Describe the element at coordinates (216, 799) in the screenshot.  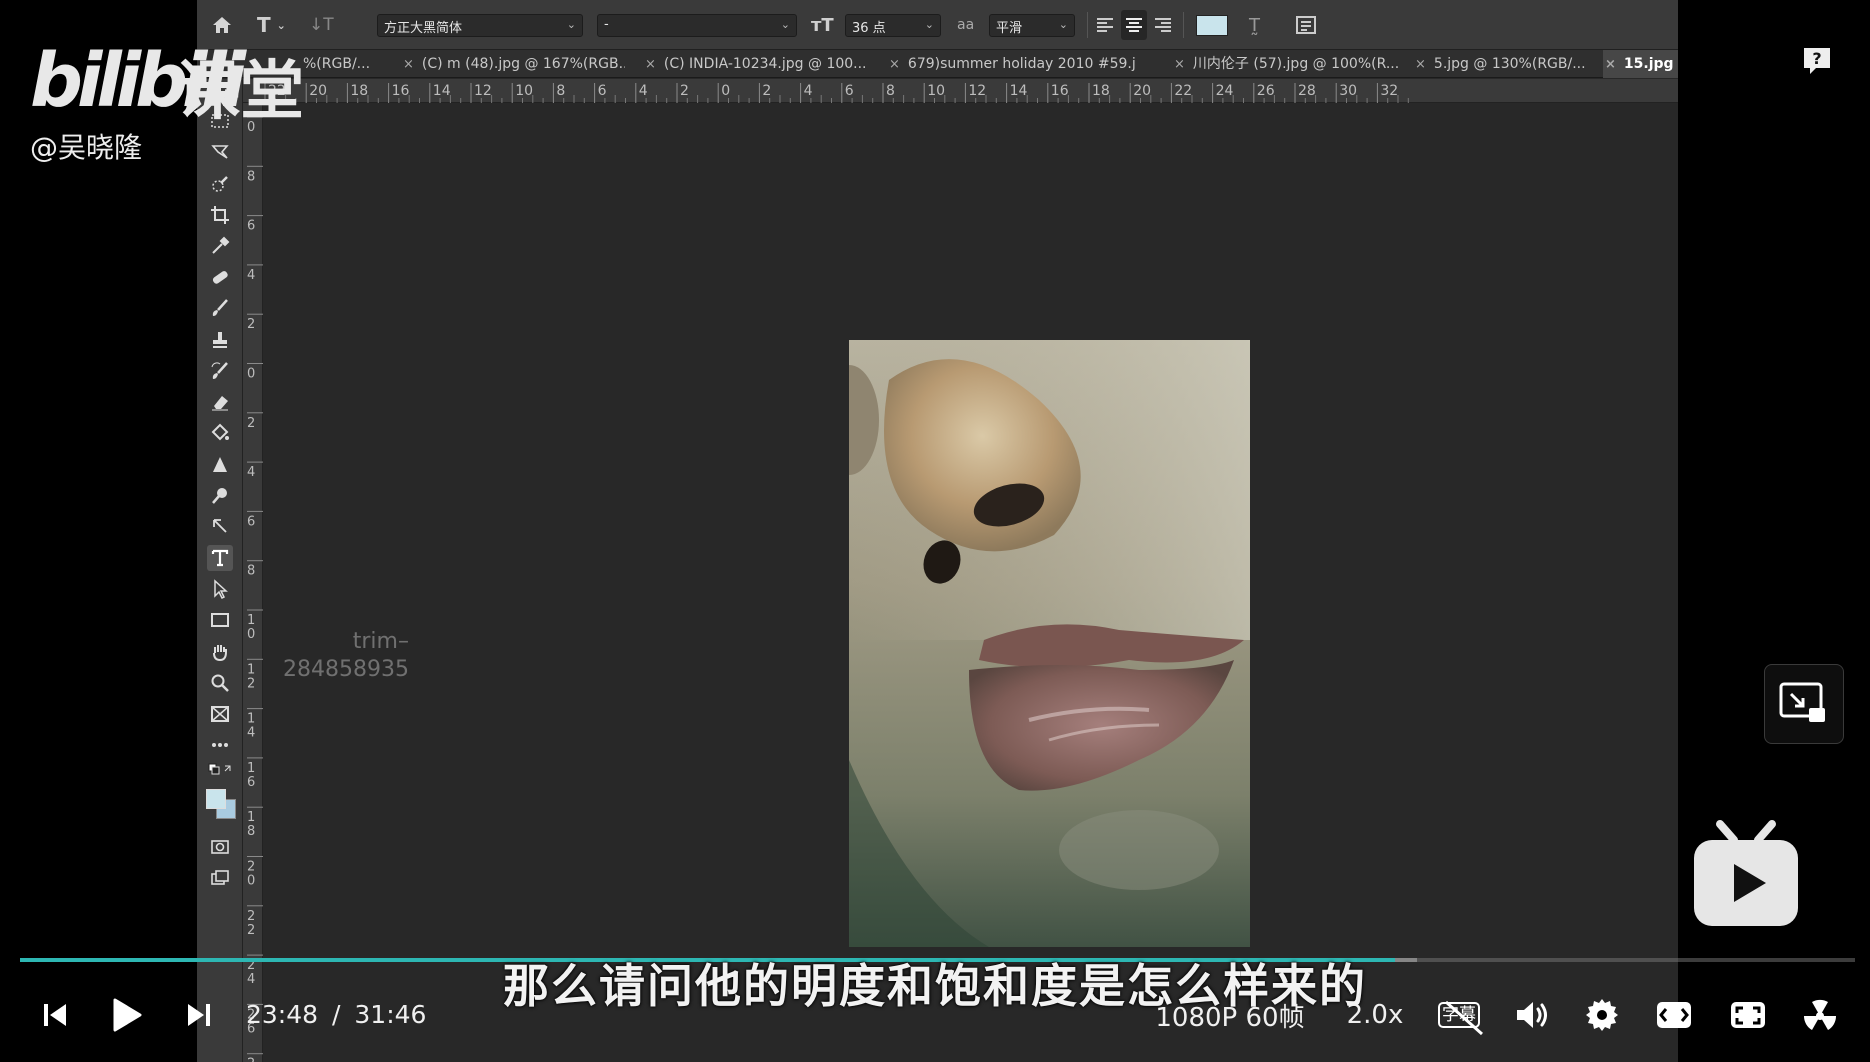
I see `foreground-color-swatch` at that location.